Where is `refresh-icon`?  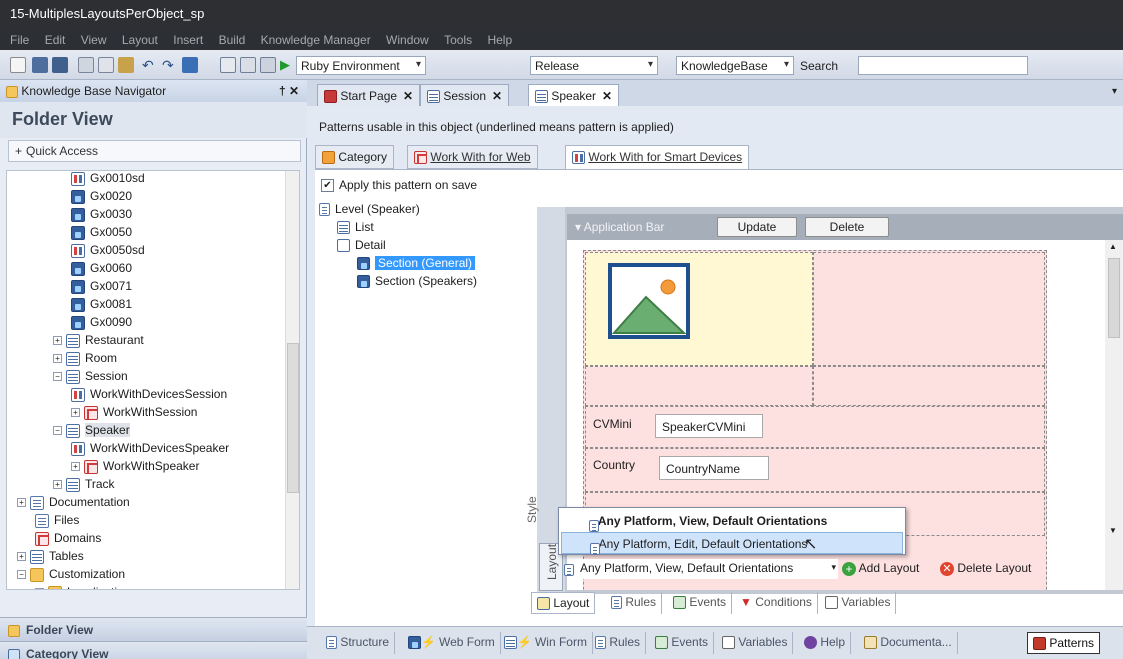
refresh-icon is located at coordinates (190, 65).